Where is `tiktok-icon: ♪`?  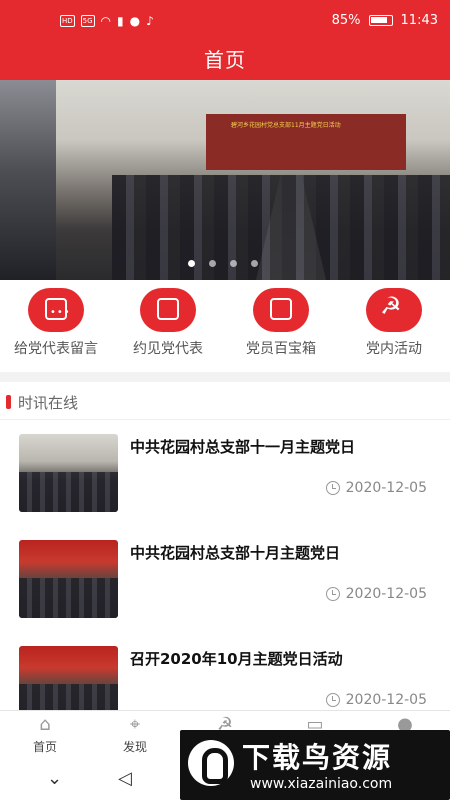
tiktok-icon: ♪ is located at coordinates (150, 21).